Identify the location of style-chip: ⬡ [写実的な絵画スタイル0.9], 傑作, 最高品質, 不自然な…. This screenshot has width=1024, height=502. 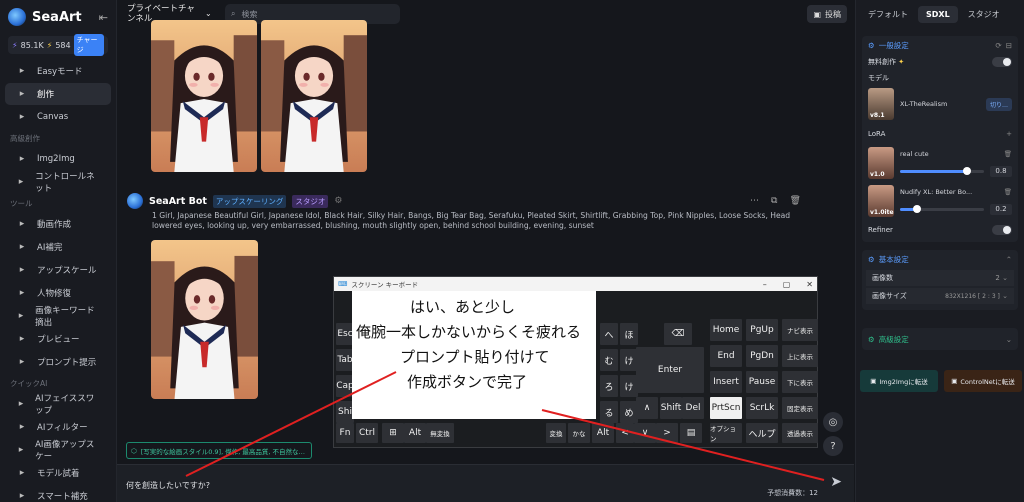
(219, 450).